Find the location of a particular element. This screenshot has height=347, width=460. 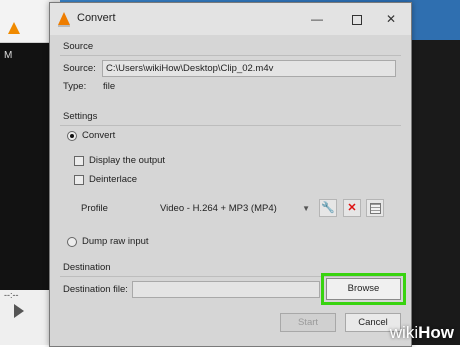

background-window-right is located at coordinates (435, 172).